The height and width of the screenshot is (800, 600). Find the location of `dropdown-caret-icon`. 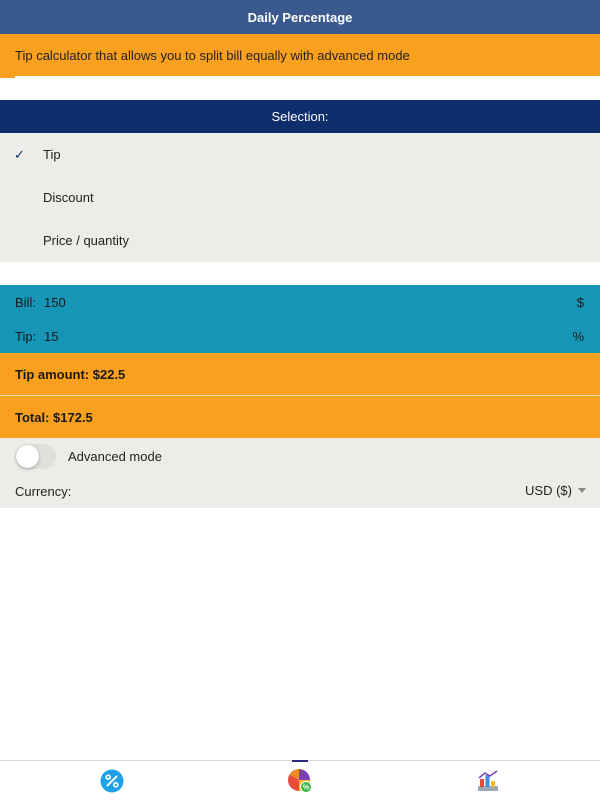

dropdown-caret-icon is located at coordinates (582, 490).